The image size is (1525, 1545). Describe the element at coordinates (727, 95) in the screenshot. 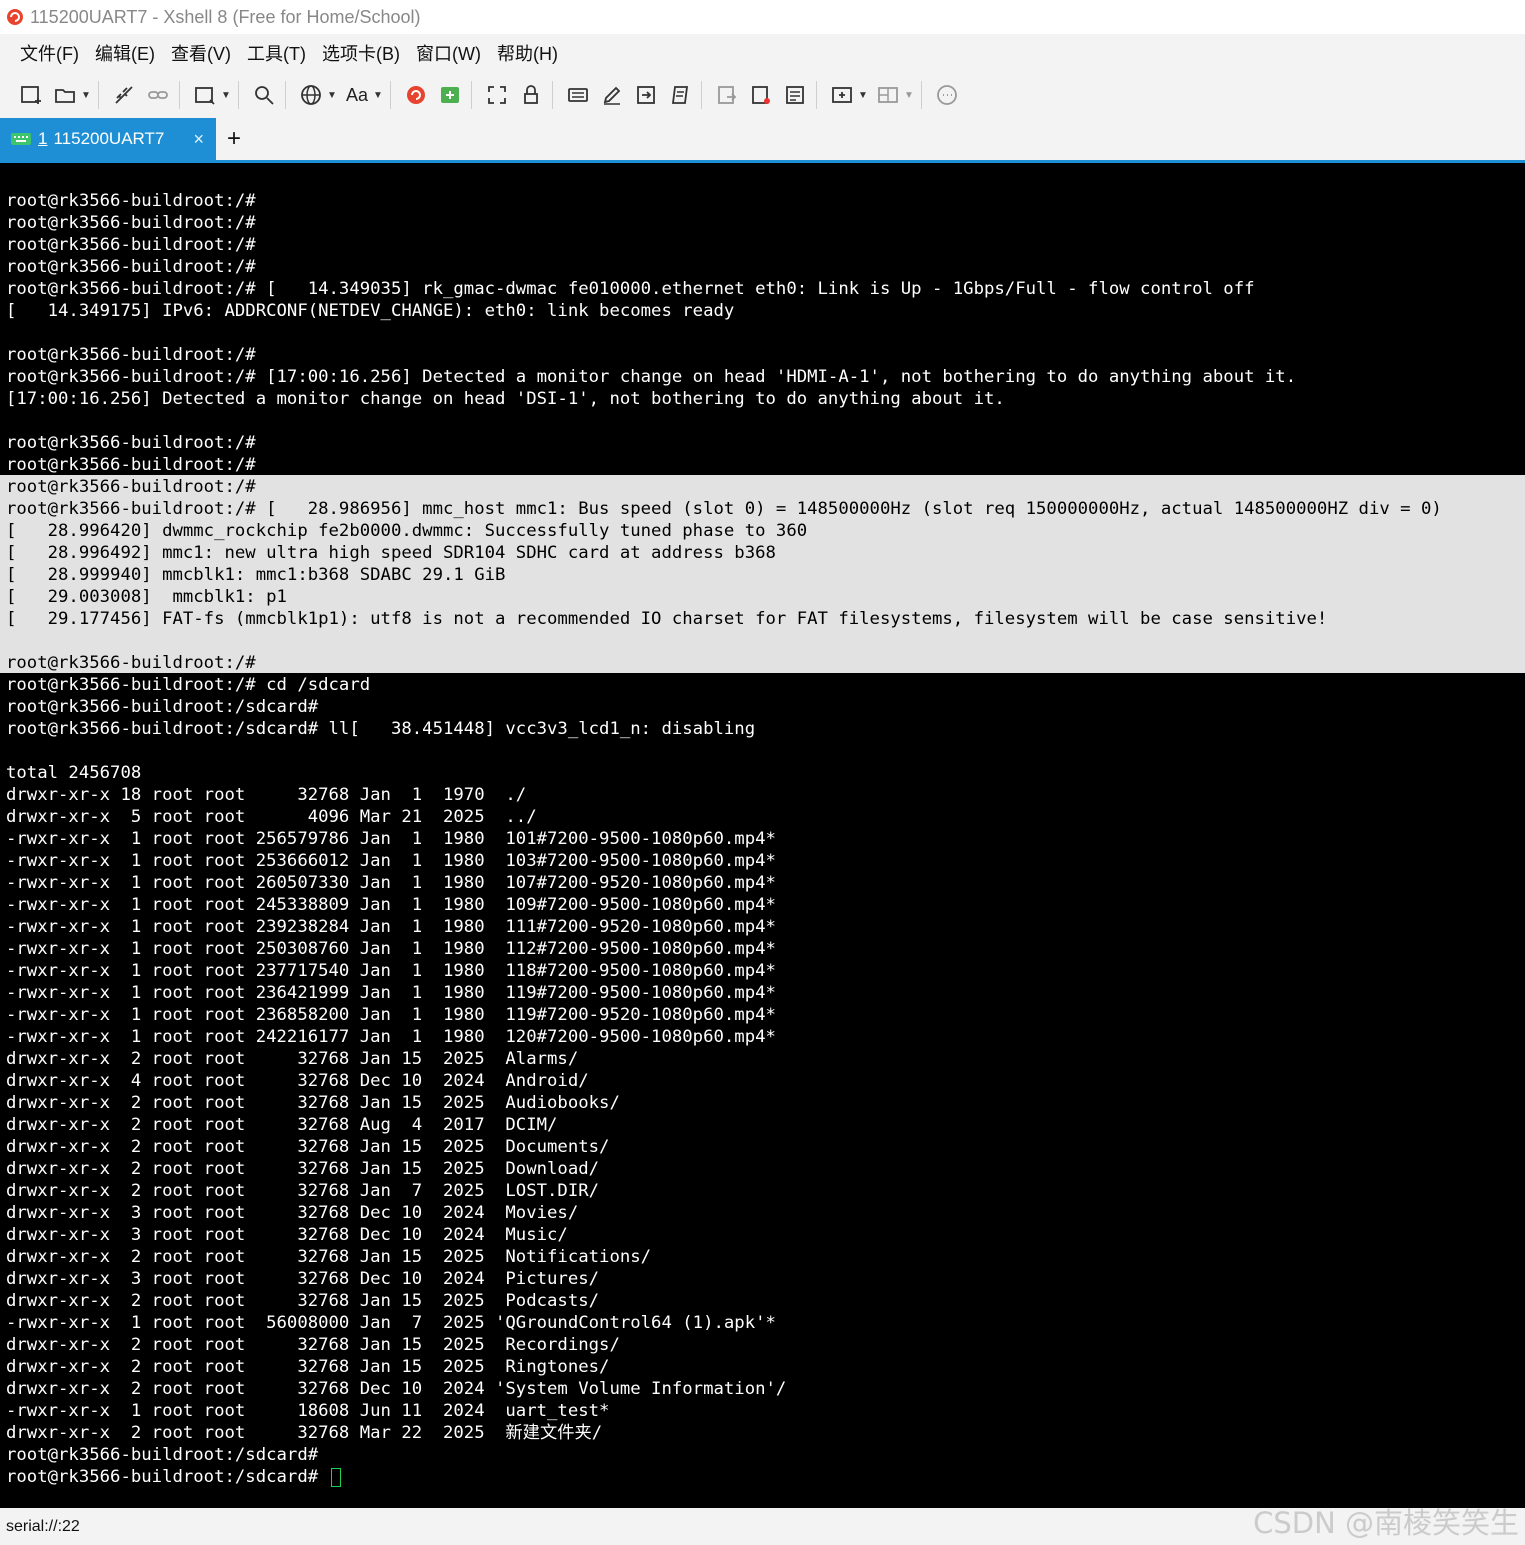

I see `transfer-icon` at that location.